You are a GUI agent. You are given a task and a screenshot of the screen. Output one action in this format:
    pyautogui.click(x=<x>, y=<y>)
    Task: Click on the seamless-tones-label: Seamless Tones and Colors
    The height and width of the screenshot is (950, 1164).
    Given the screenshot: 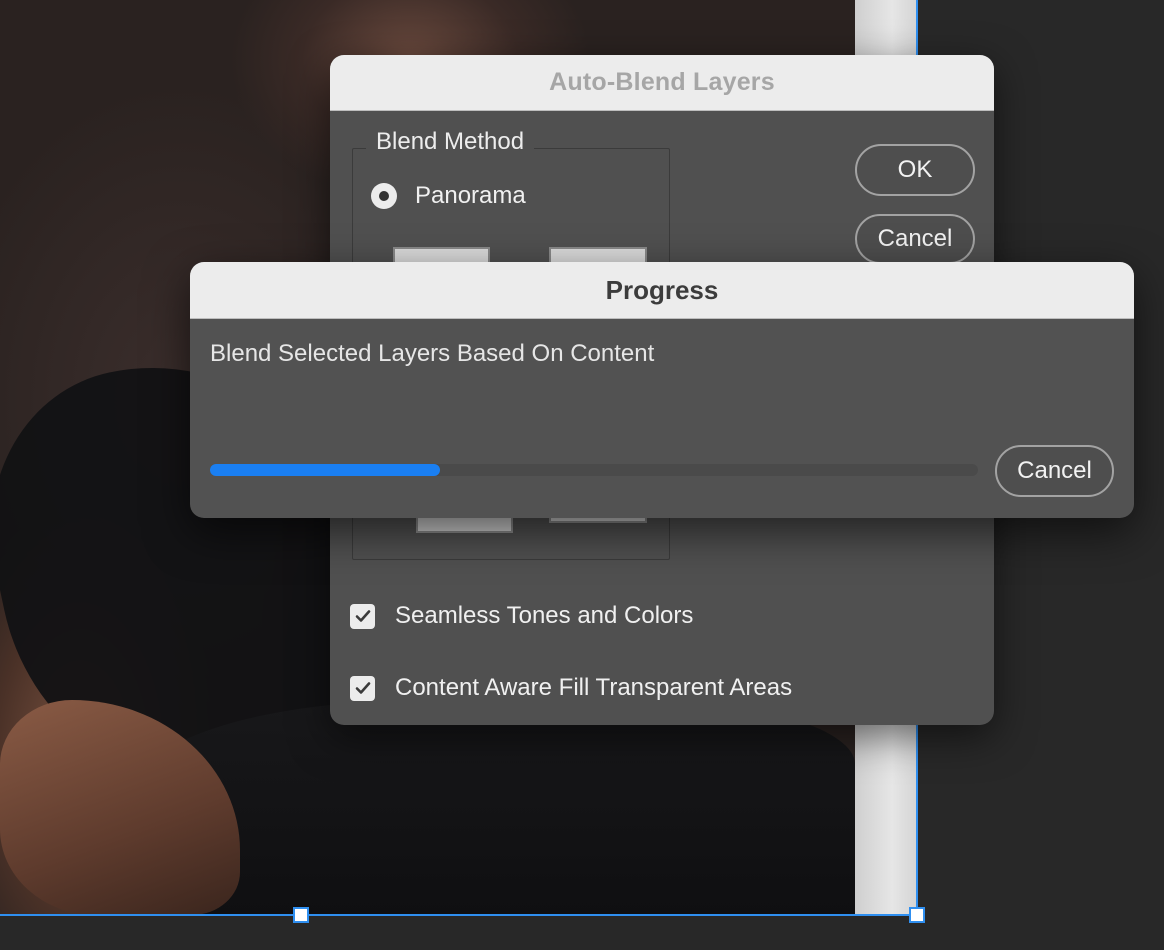 What is the action you would take?
    pyautogui.click(x=544, y=615)
    